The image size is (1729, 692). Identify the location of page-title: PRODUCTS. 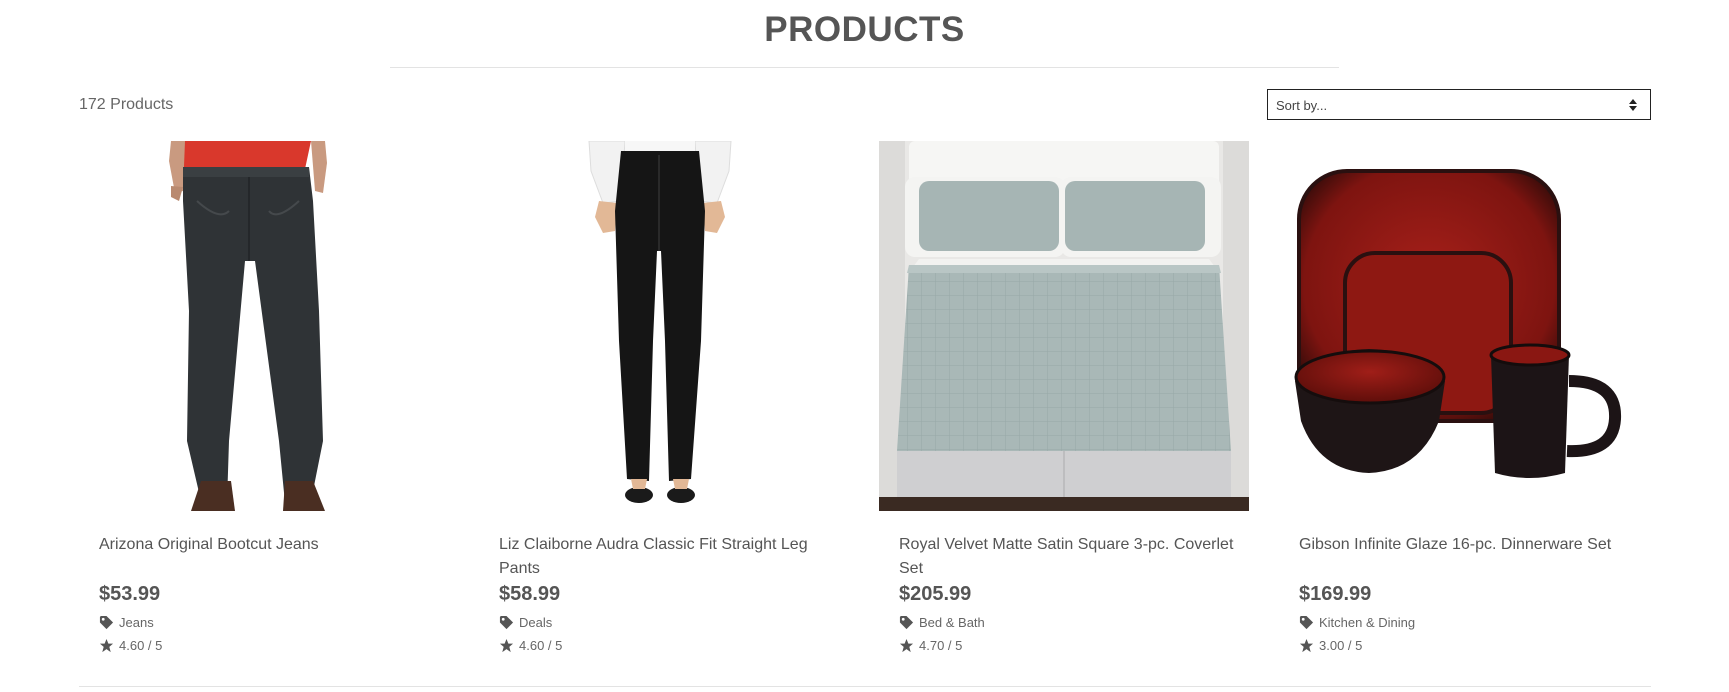
(864, 29).